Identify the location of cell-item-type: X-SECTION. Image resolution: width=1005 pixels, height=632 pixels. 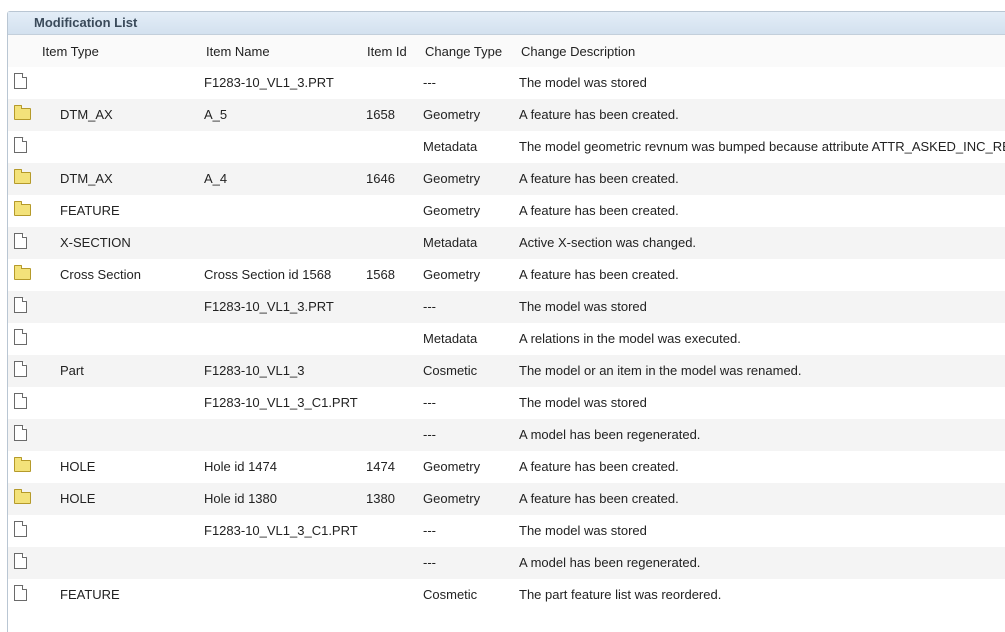
(95, 242).